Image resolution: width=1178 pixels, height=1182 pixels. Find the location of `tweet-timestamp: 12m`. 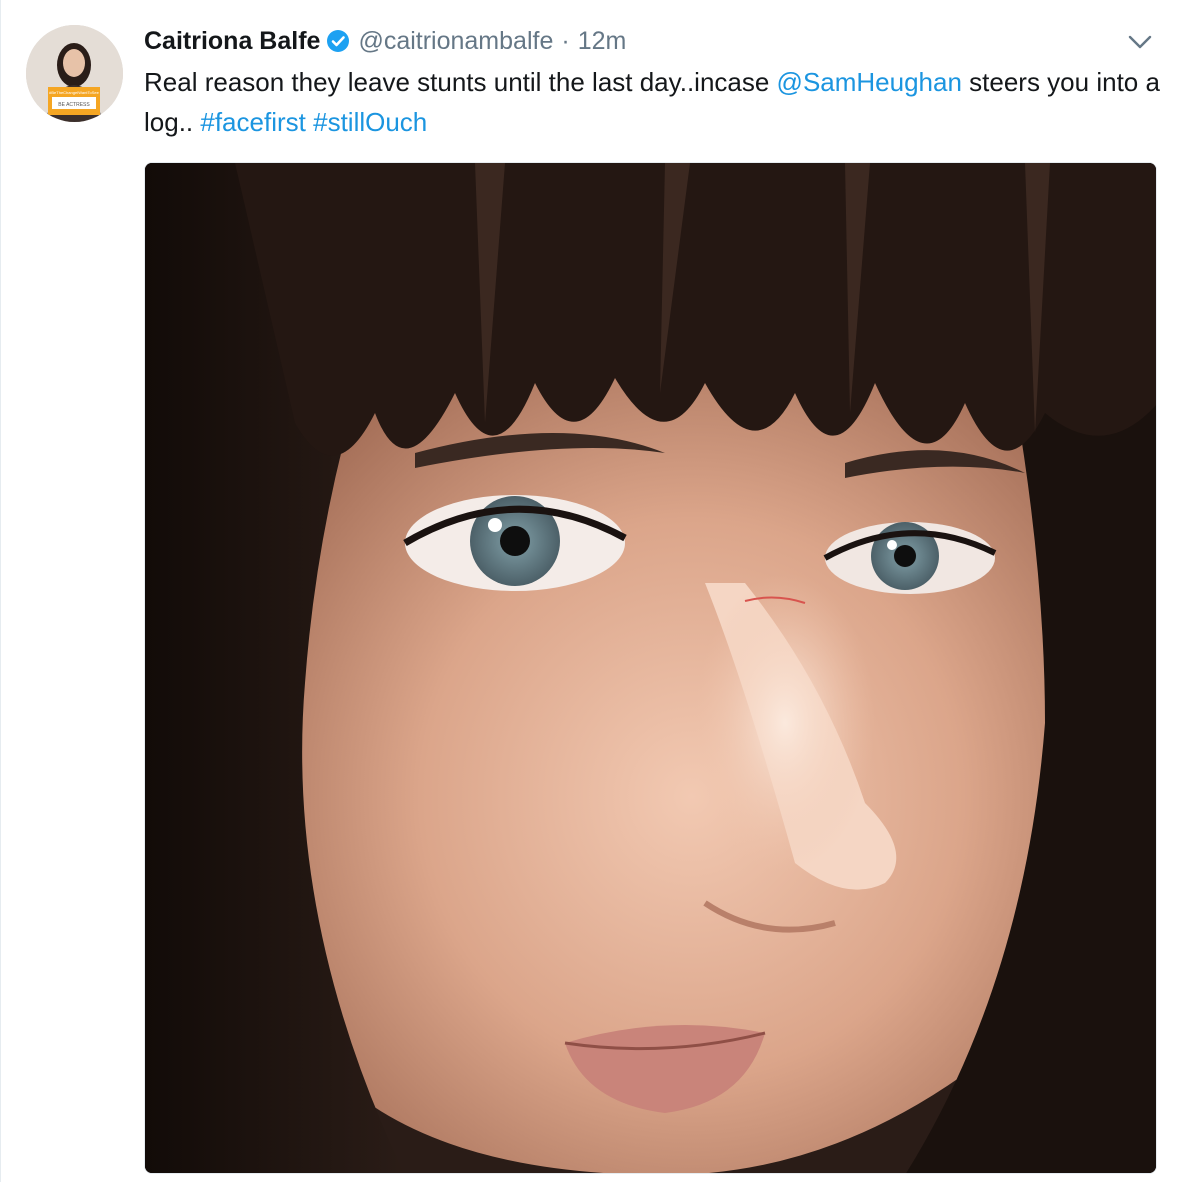

tweet-timestamp: 12m is located at coordinates (602, 41).